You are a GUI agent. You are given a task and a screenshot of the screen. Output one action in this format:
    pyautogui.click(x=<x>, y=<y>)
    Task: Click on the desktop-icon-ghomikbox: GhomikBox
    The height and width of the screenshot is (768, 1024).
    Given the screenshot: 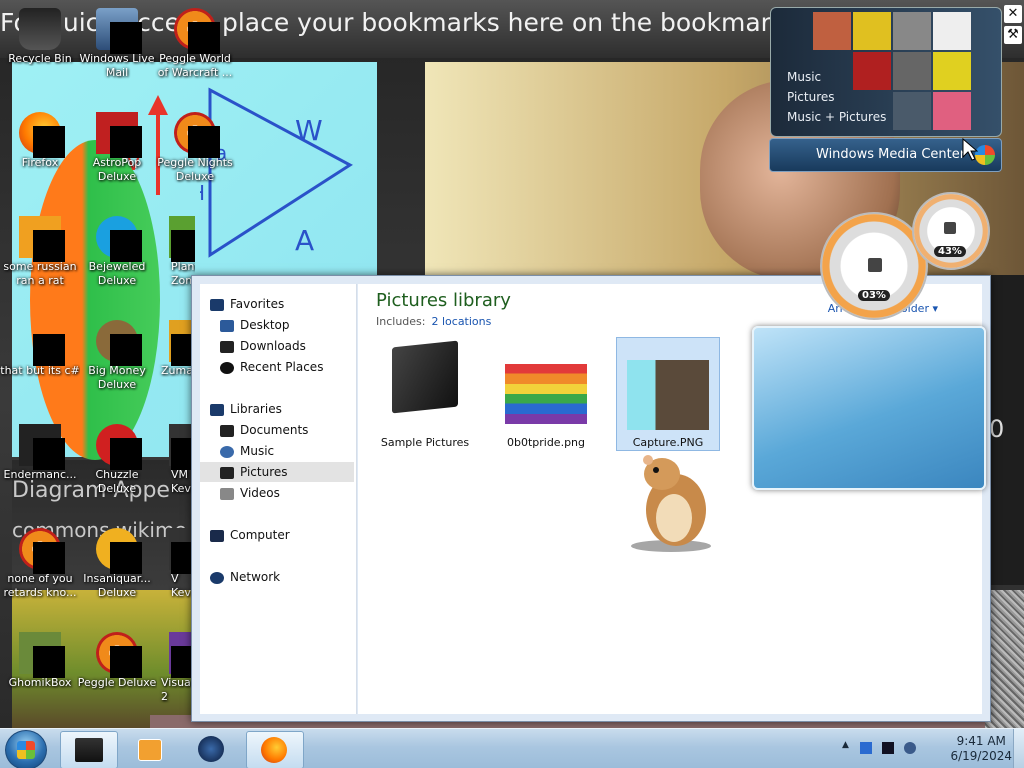 What is the action you would take?
    pyautogui.click(x=40, y=661)
    